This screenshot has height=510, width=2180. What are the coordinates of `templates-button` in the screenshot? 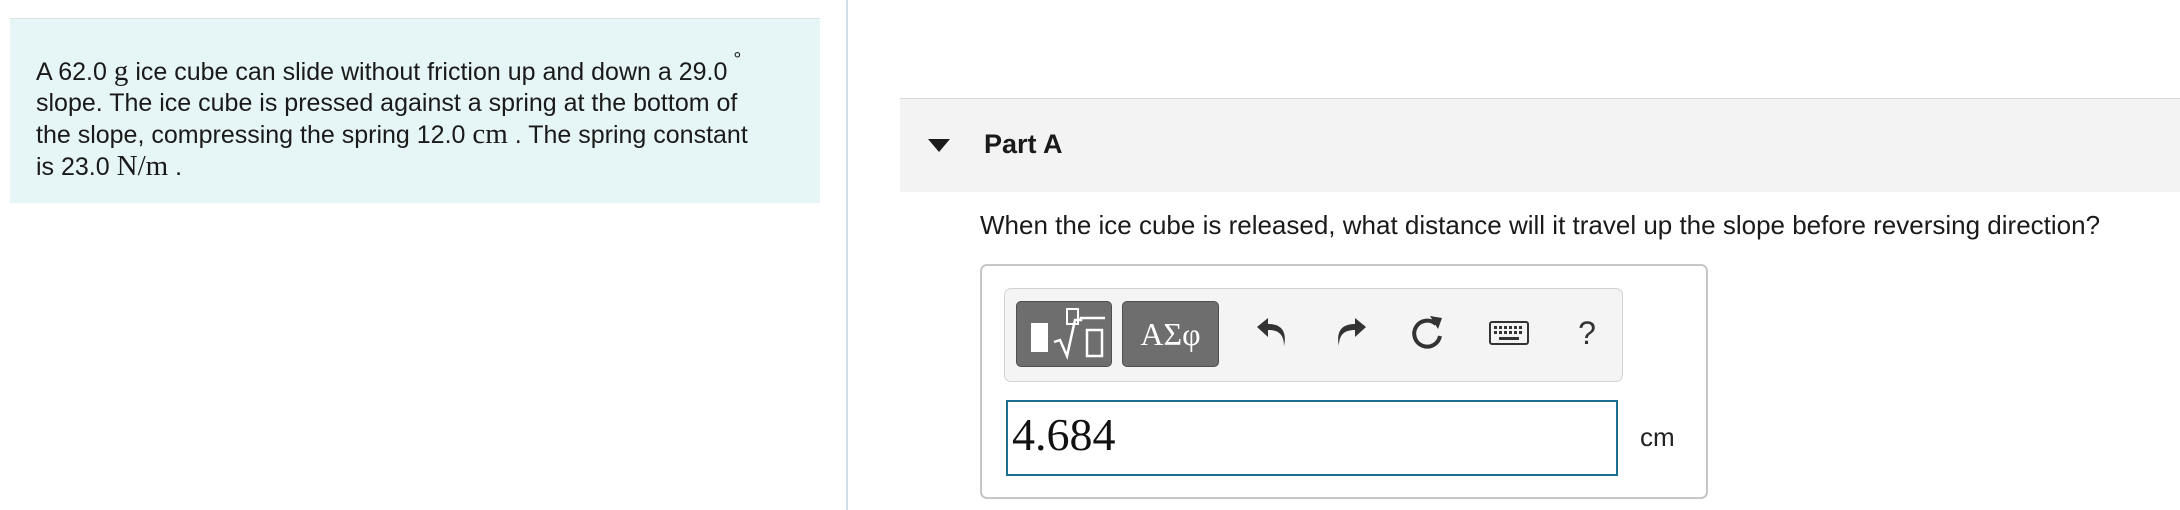 It's located at (1064, 334).